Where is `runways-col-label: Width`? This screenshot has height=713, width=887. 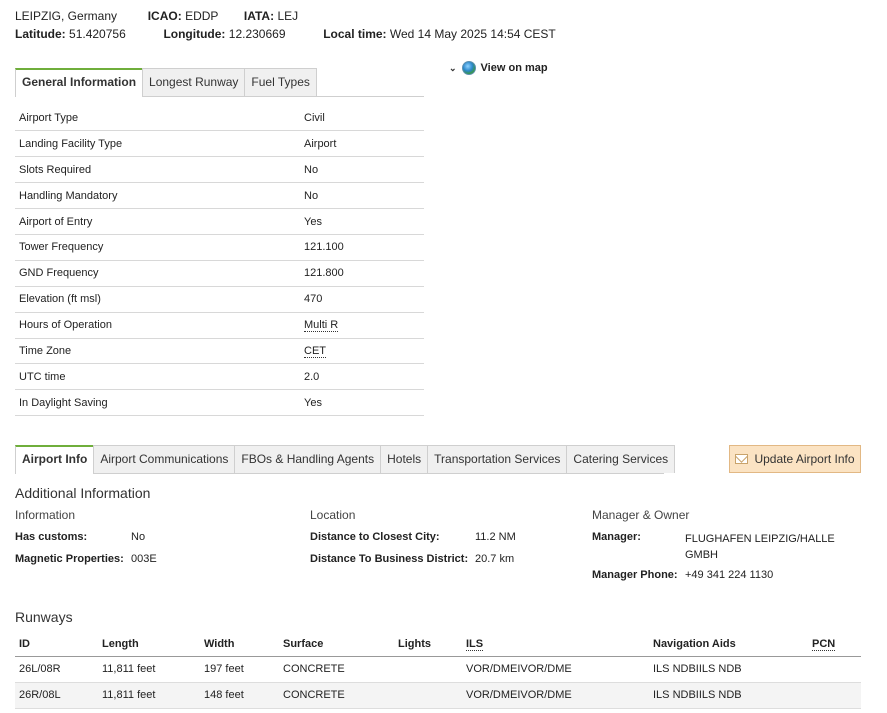 runways-col-label: Width is located at coordinates (219, 643).